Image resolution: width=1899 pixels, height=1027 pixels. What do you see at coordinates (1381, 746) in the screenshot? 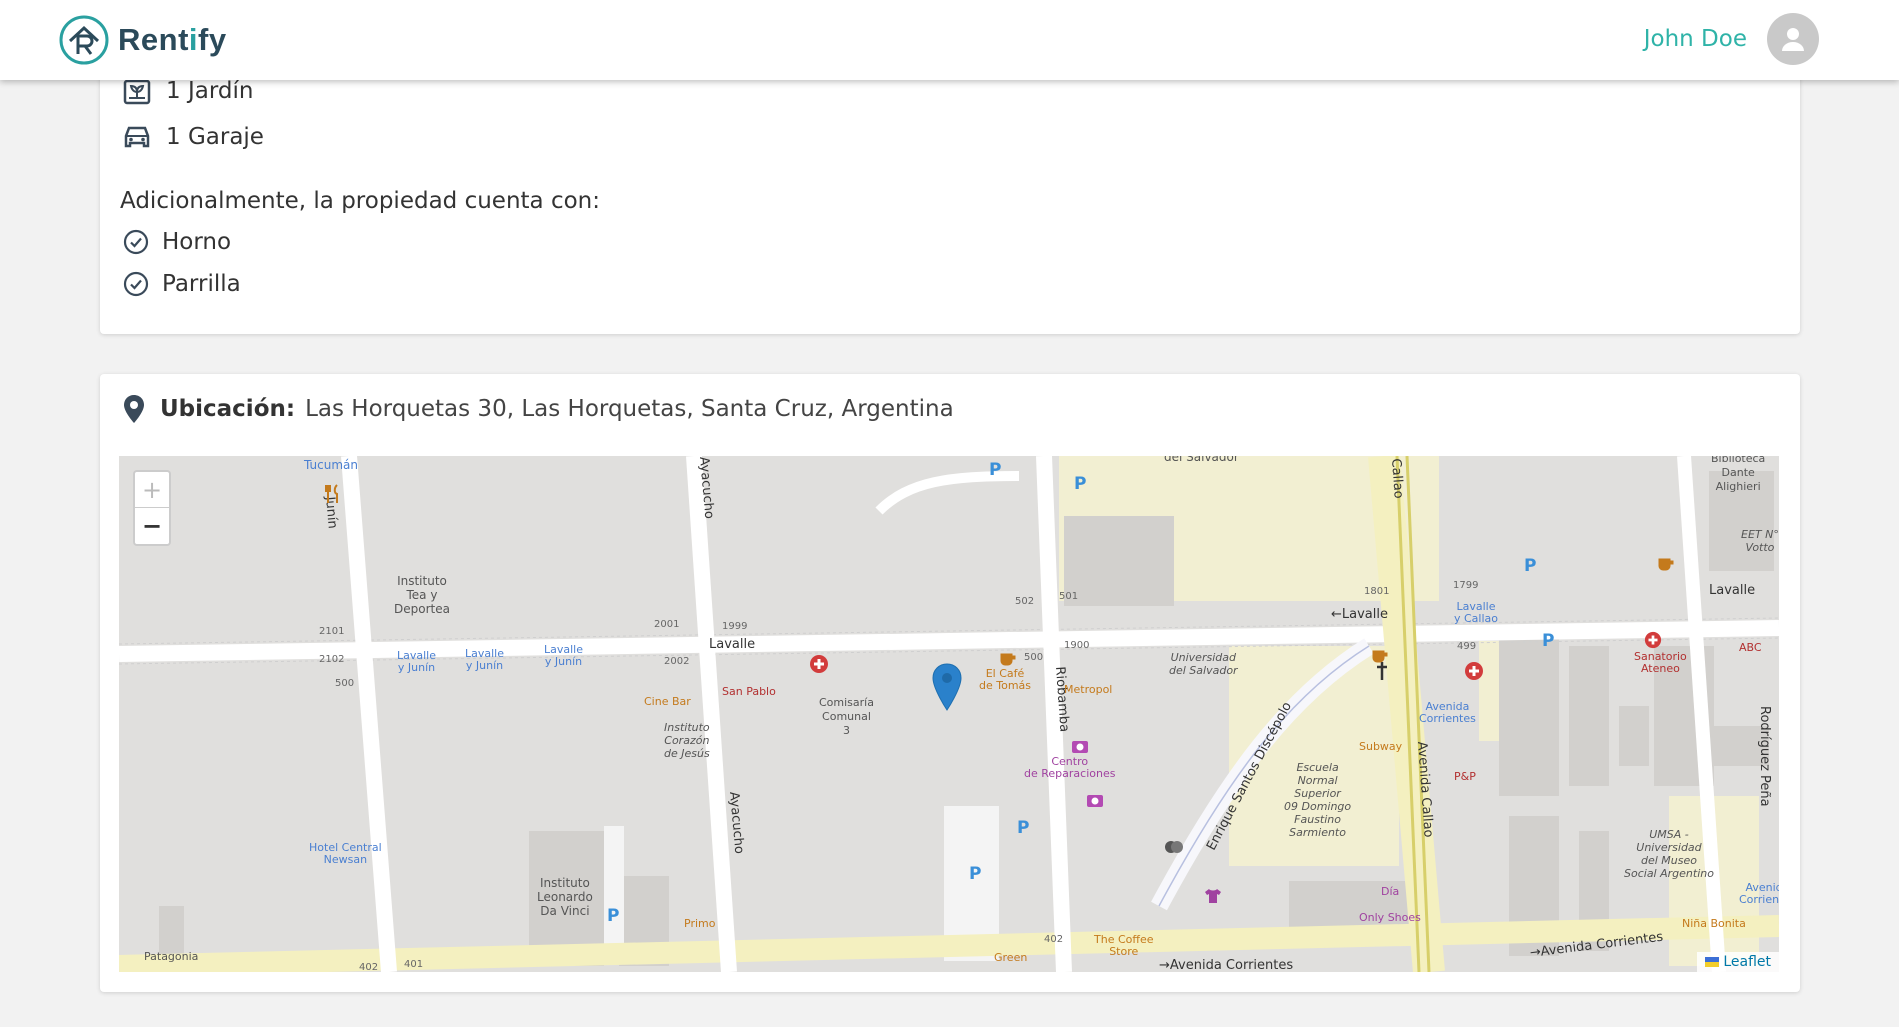
I see `poi-label: Subway` at bounding box center [1381, 746].